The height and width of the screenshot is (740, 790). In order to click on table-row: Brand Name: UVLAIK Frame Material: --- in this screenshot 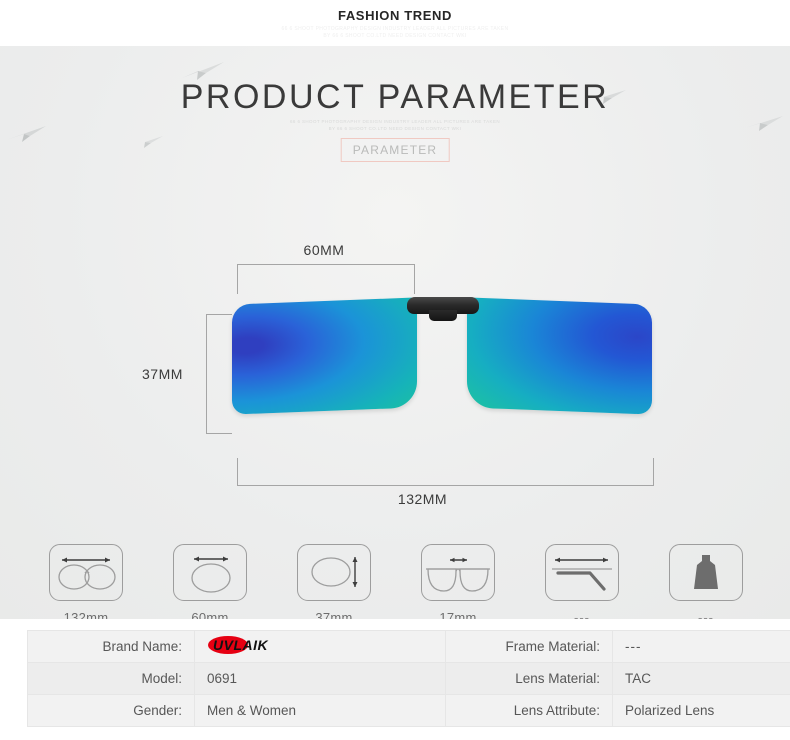, I will do `click(408, 646)`.